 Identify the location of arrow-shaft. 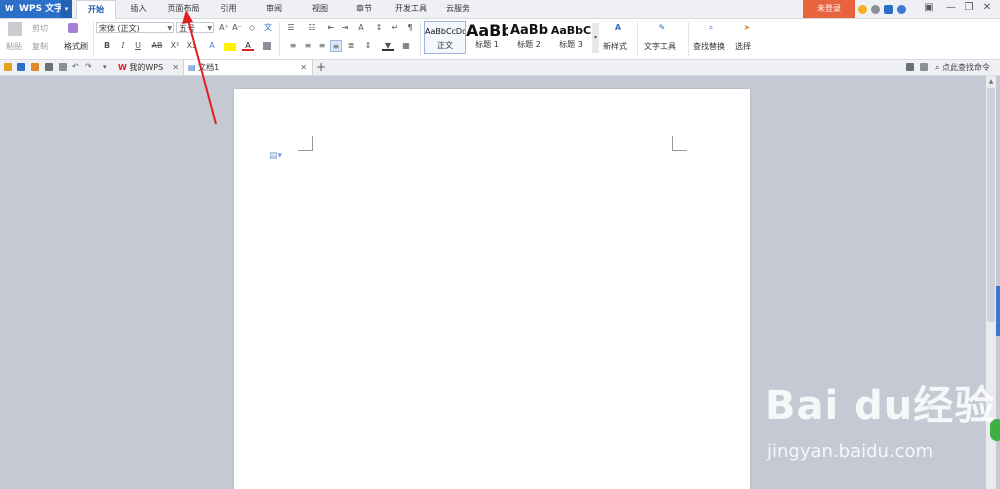
(202, 72).